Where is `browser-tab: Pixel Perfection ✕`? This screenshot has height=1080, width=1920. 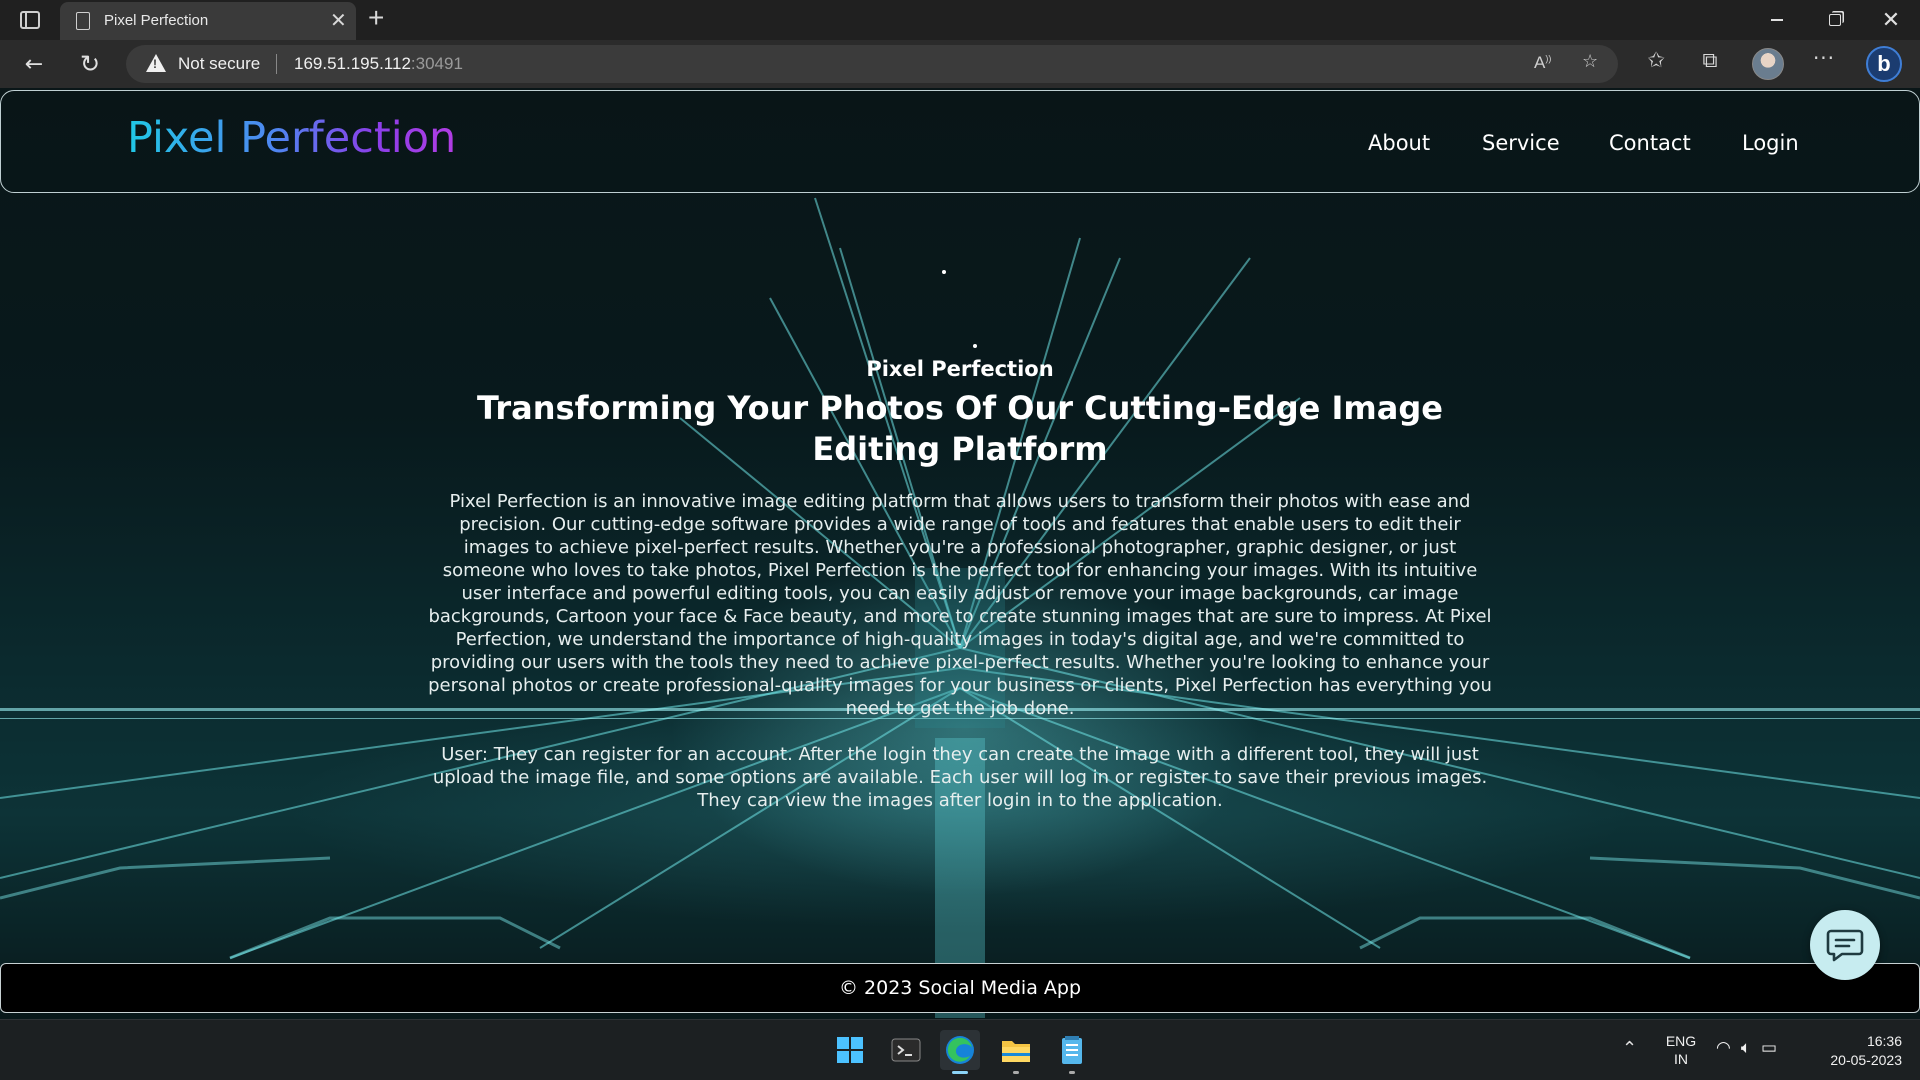 browser-tab: Pixel Perfection ✕ is located at coordinates (208, 21).